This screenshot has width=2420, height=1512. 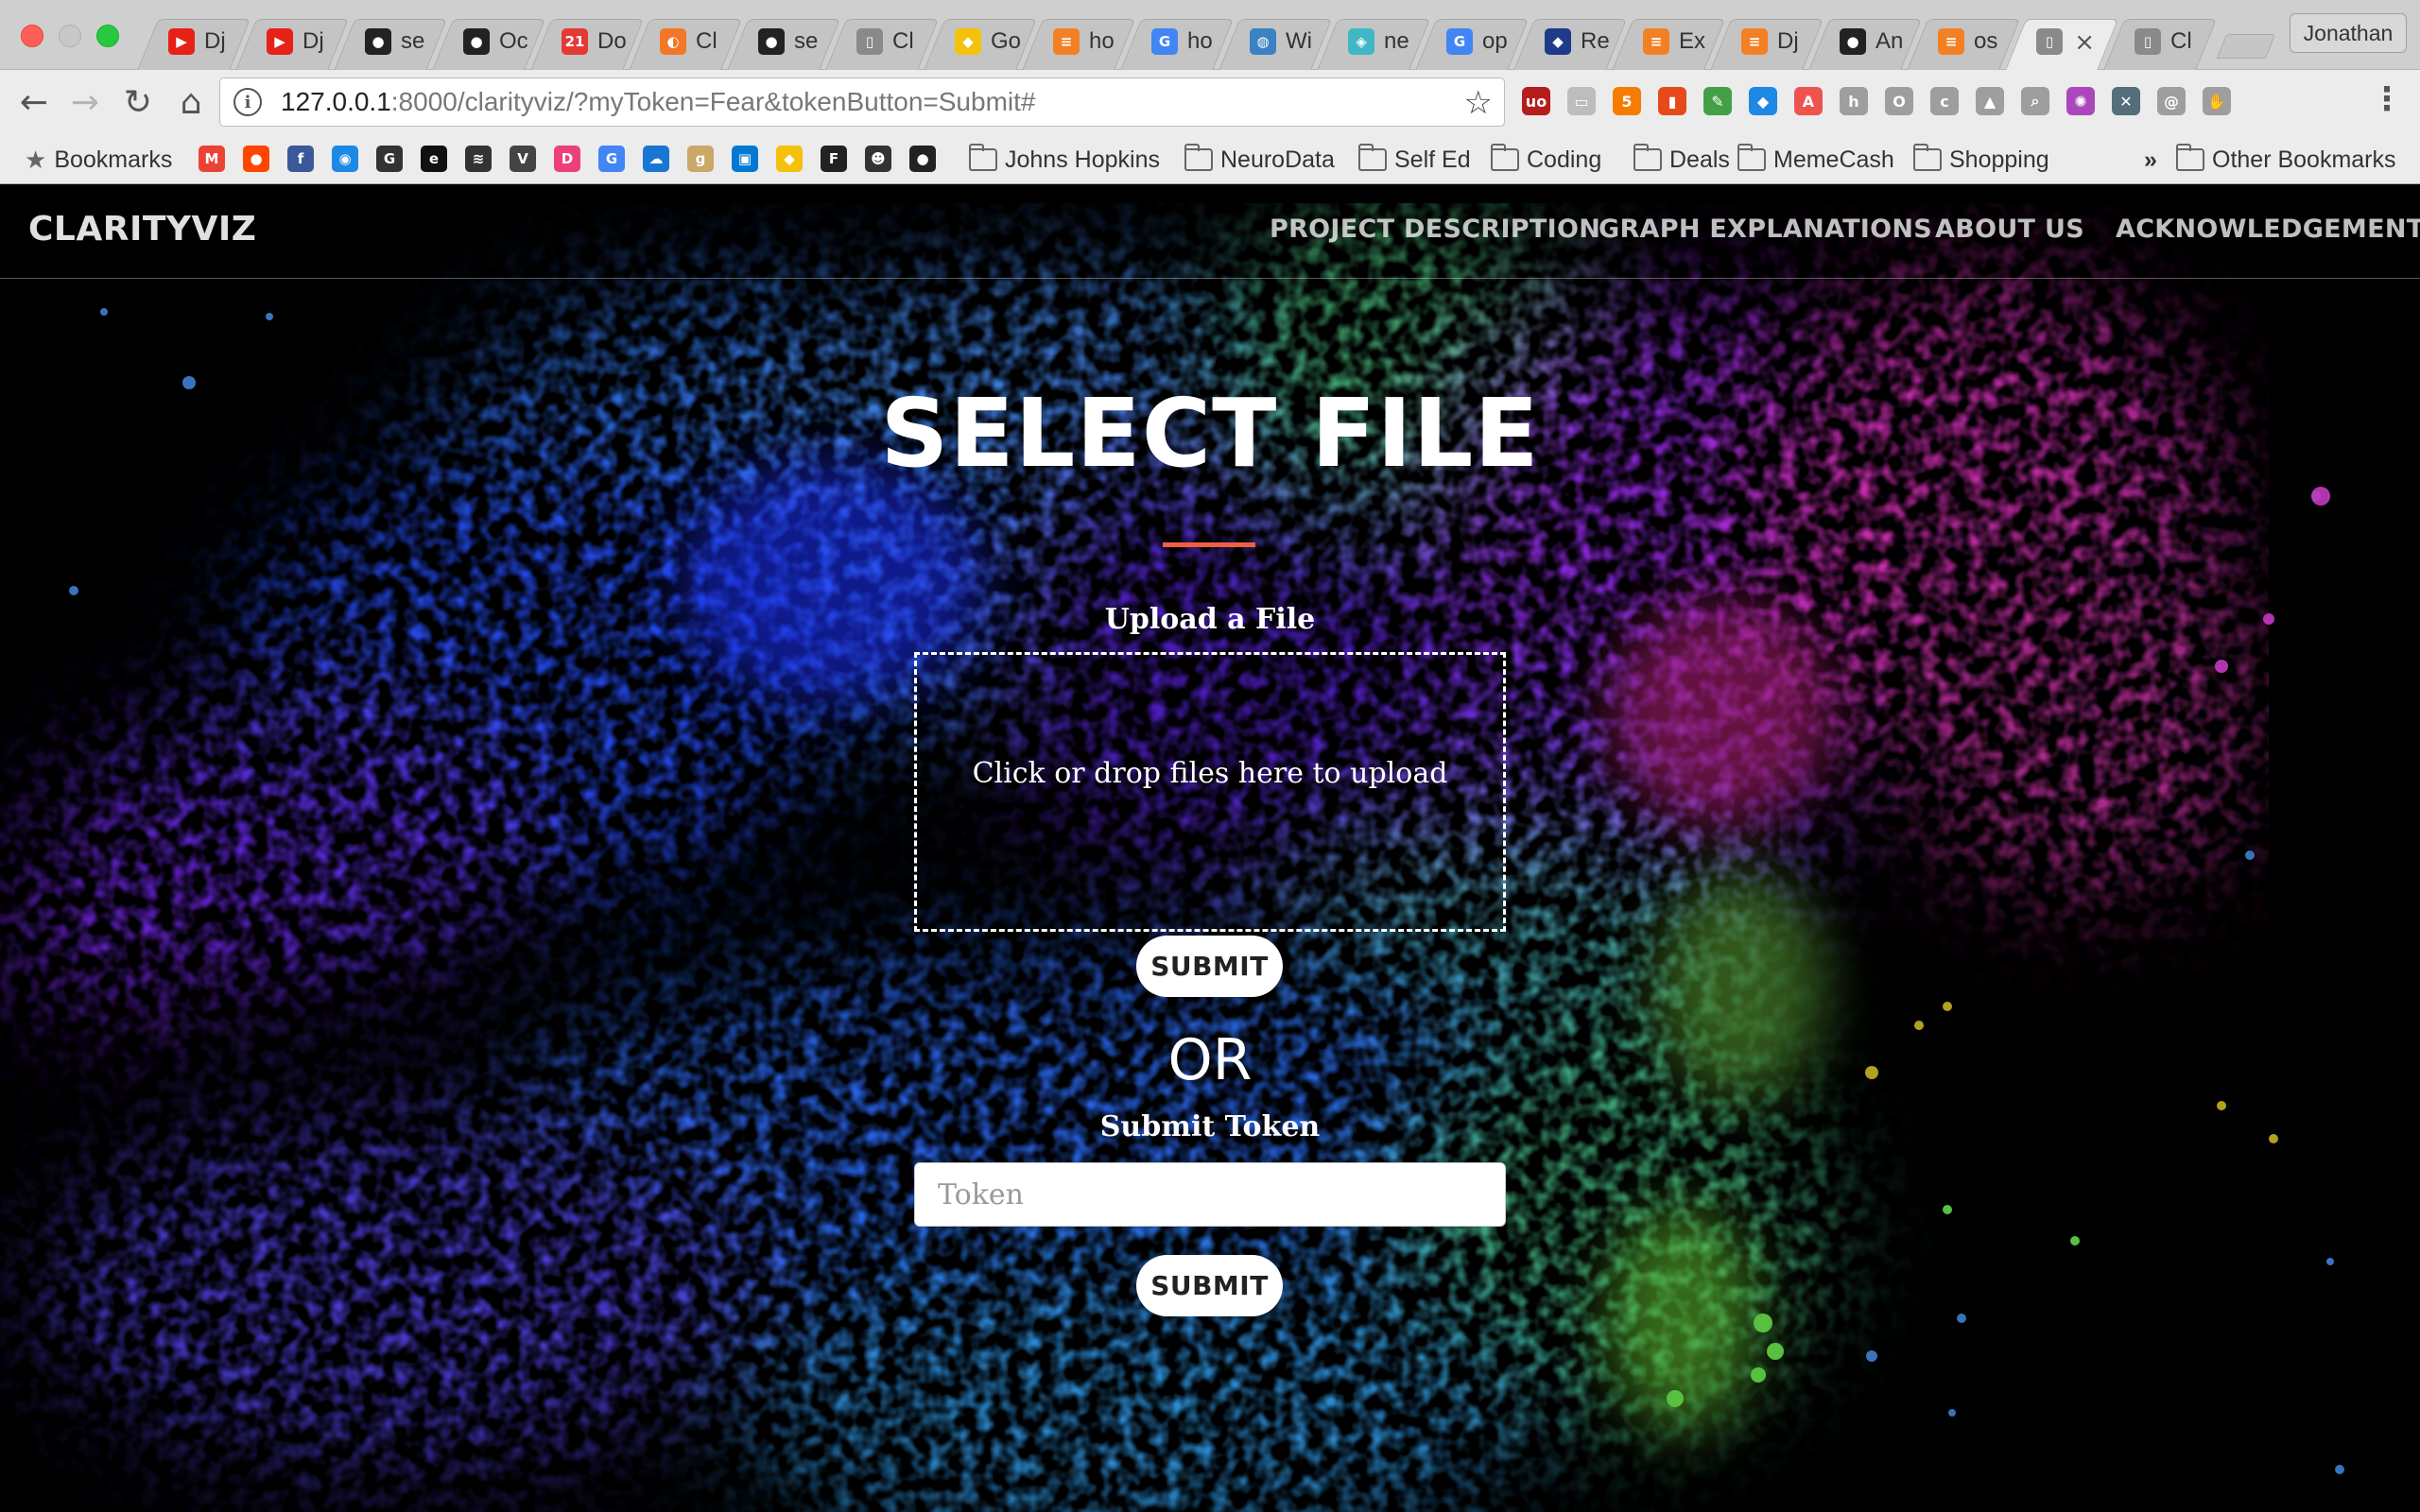 I want to click on token-submit-button: SUBMIT, so click(x=1210, y=1285).